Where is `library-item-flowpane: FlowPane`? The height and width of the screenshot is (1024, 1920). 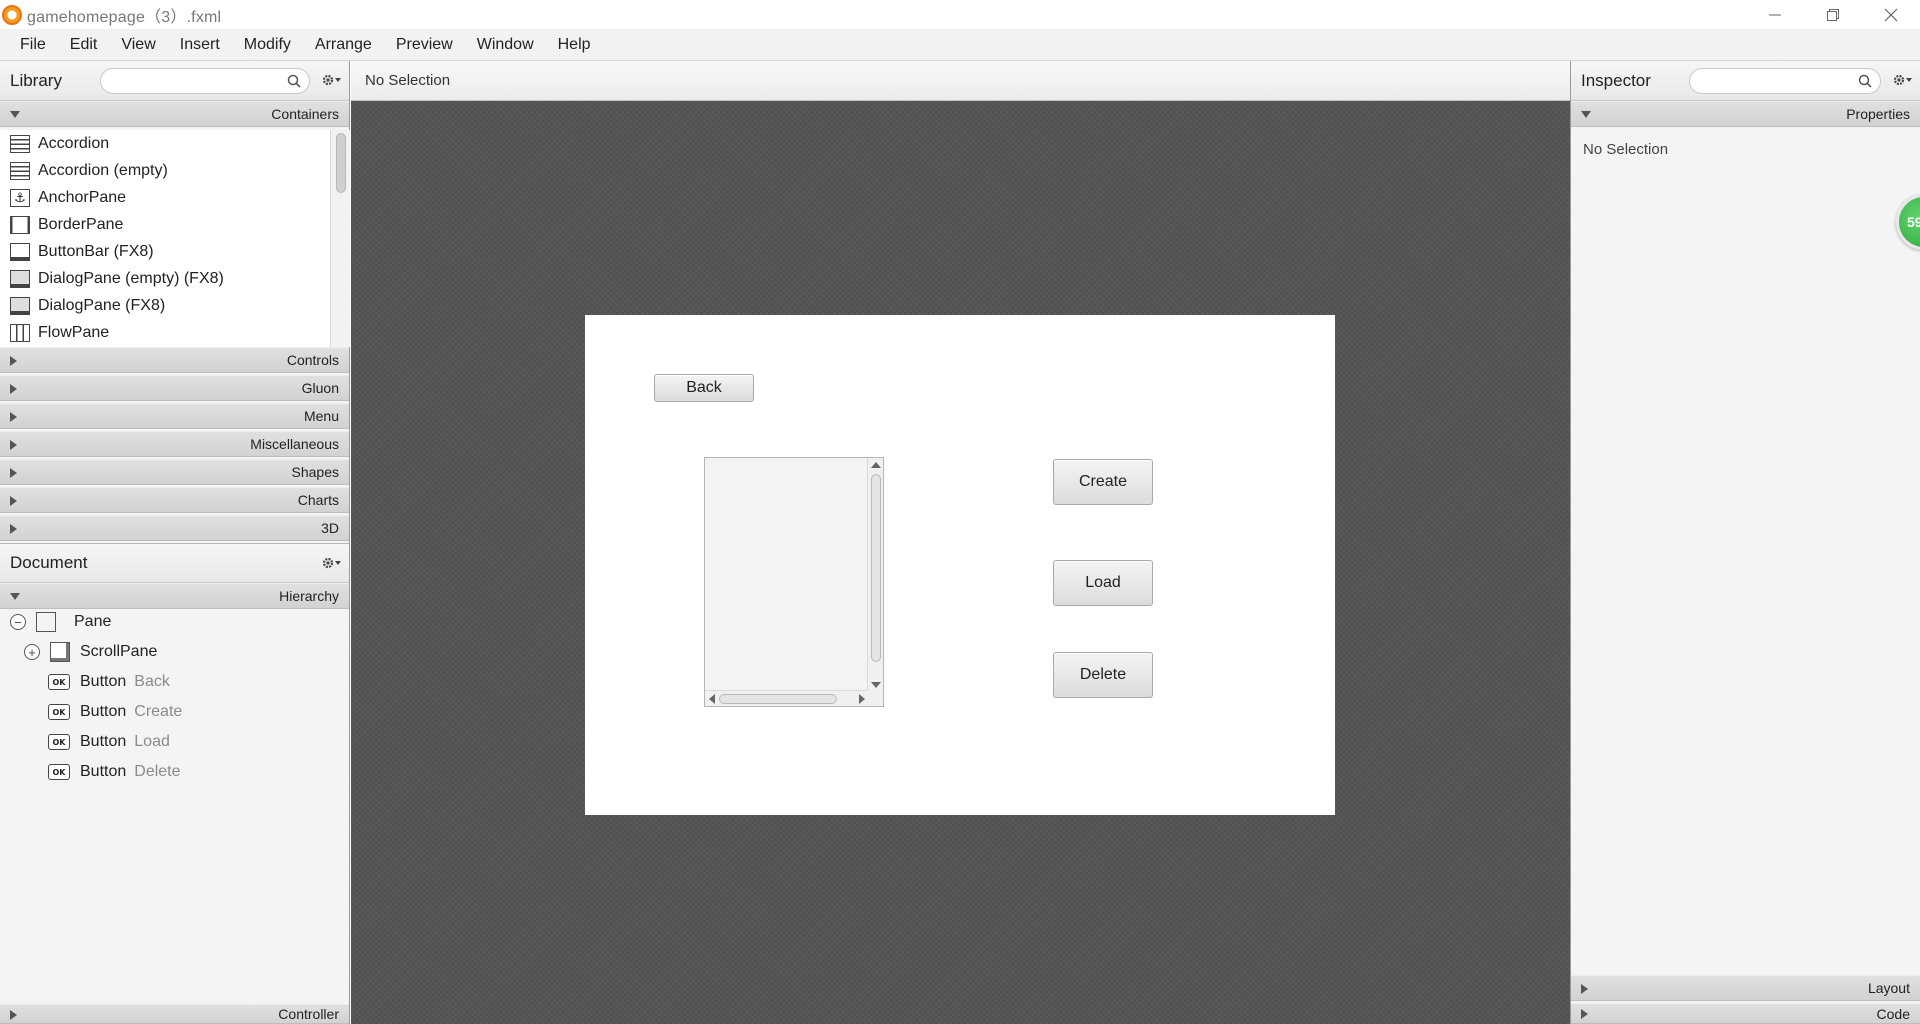
library-item-flowpane: FlowPane is located at coordinates (175, 332).